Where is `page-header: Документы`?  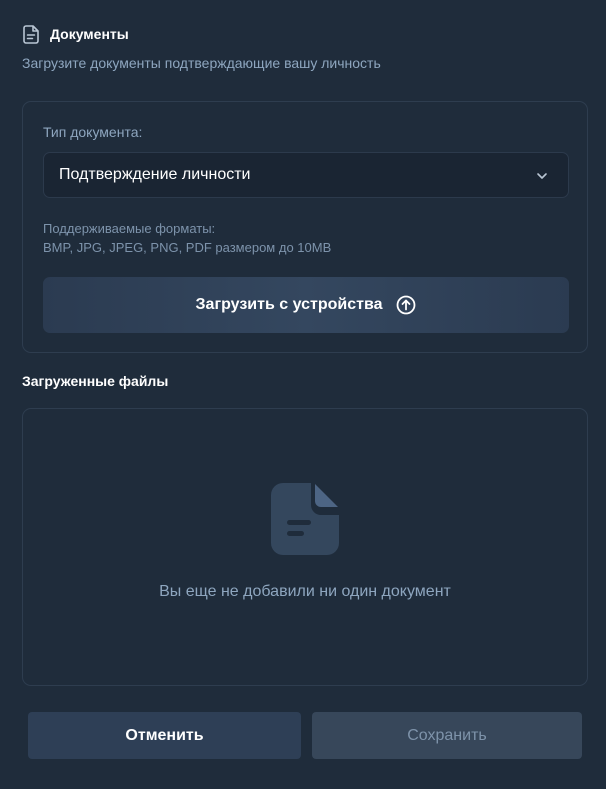
page-header: Документы is located at coordinates (75, 34).